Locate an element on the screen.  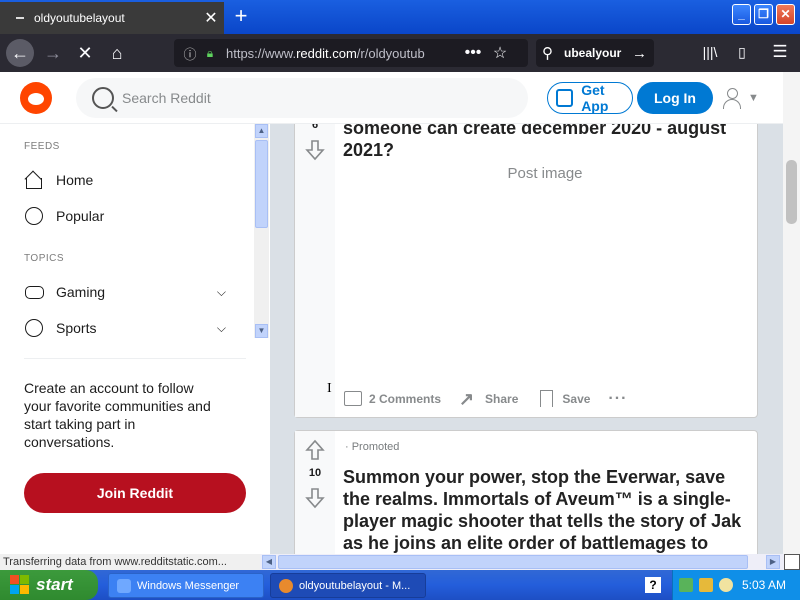
browser-search-bar: ⚲ ubealyour → is located at coordinates (595, 53).